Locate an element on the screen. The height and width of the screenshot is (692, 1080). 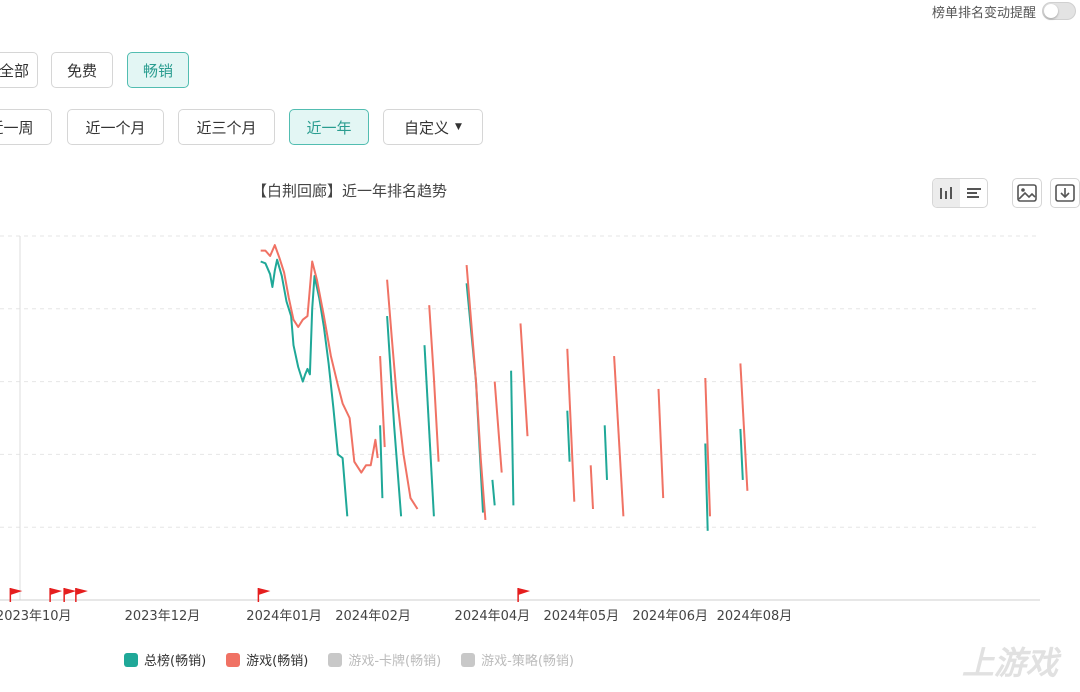
caret-down-icon: ▼ is located at coordinates (458, 127).